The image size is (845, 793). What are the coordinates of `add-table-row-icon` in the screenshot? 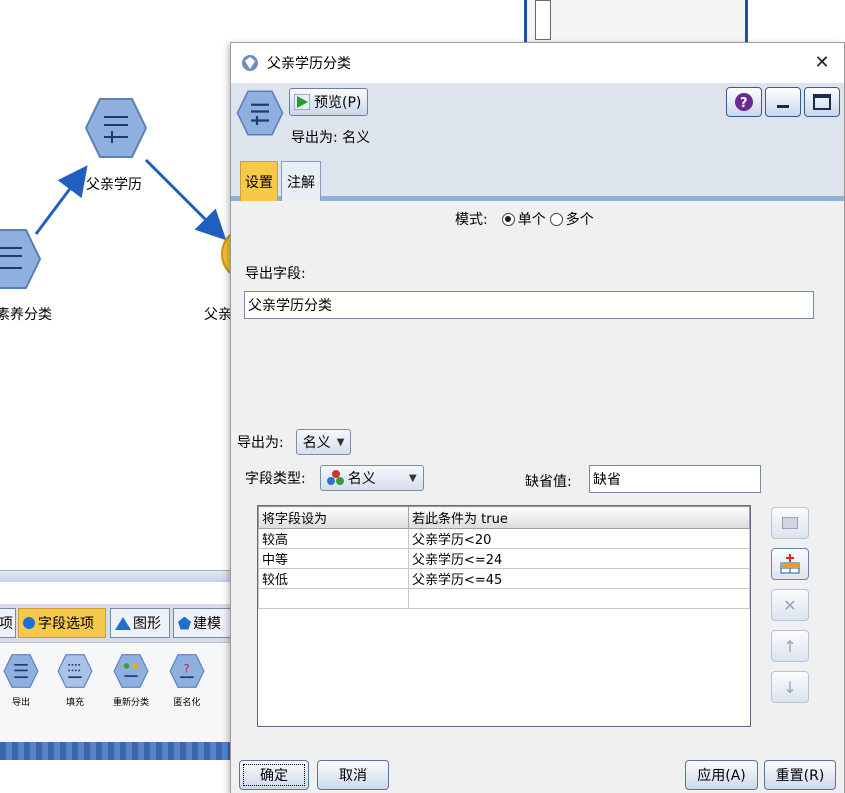 It's located at (790, 564).